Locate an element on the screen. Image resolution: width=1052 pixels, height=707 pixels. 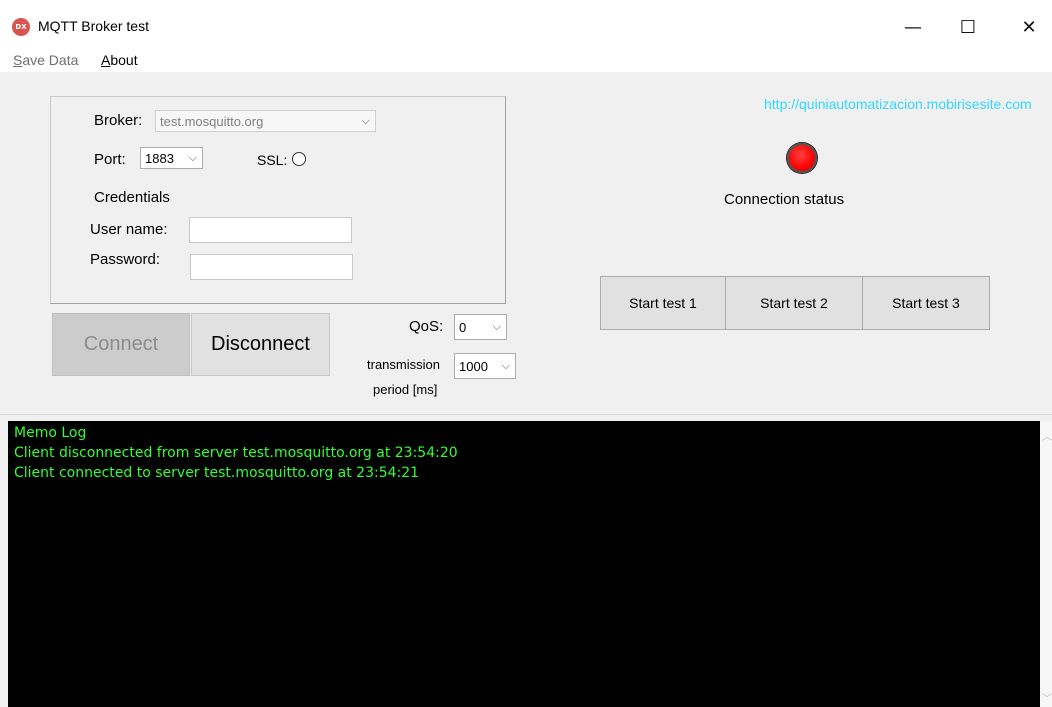
transmission-label: transmission is located at coordinates (403, 364).